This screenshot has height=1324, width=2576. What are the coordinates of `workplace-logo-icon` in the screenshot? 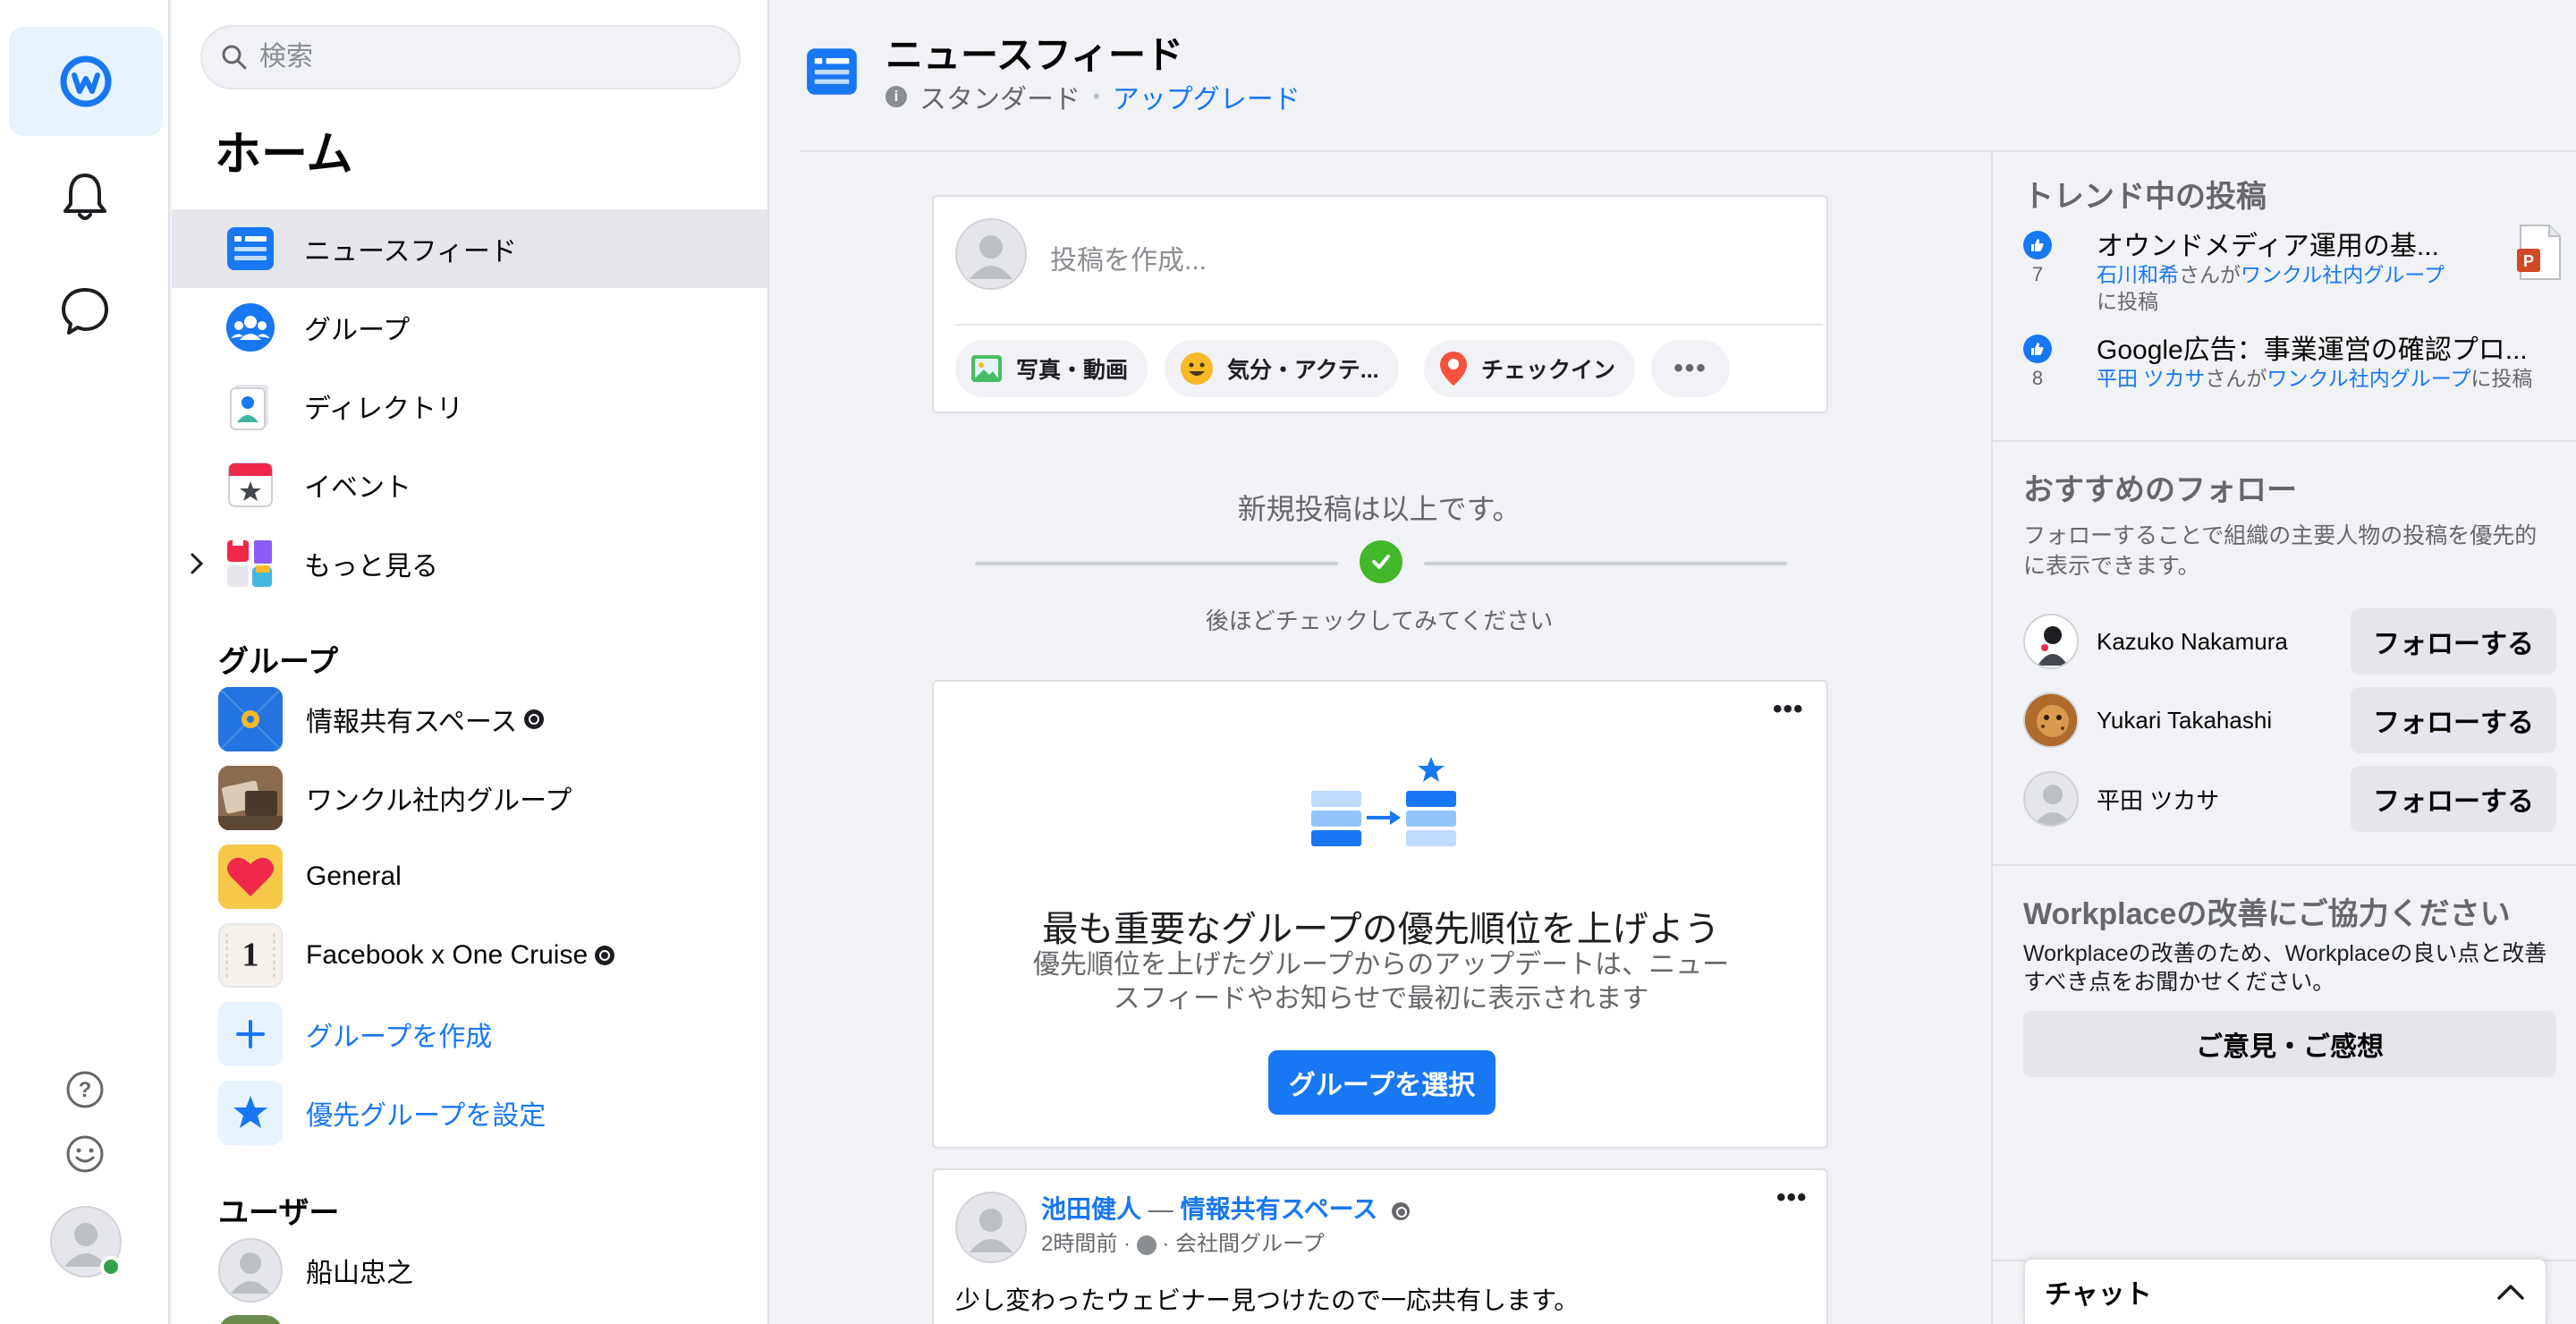 It's located at (86, 81).